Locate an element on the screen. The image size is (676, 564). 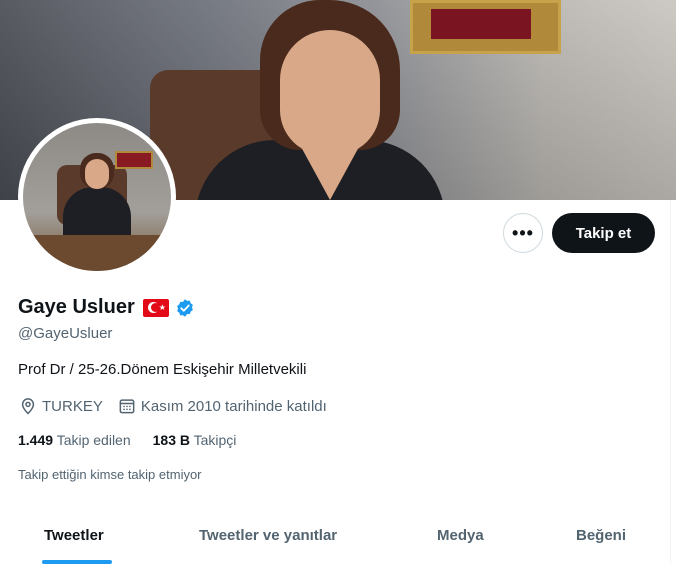
mutual-followers-note: Takip ettiğin kimse takip etmiyor is located at coordinates (110, 474).